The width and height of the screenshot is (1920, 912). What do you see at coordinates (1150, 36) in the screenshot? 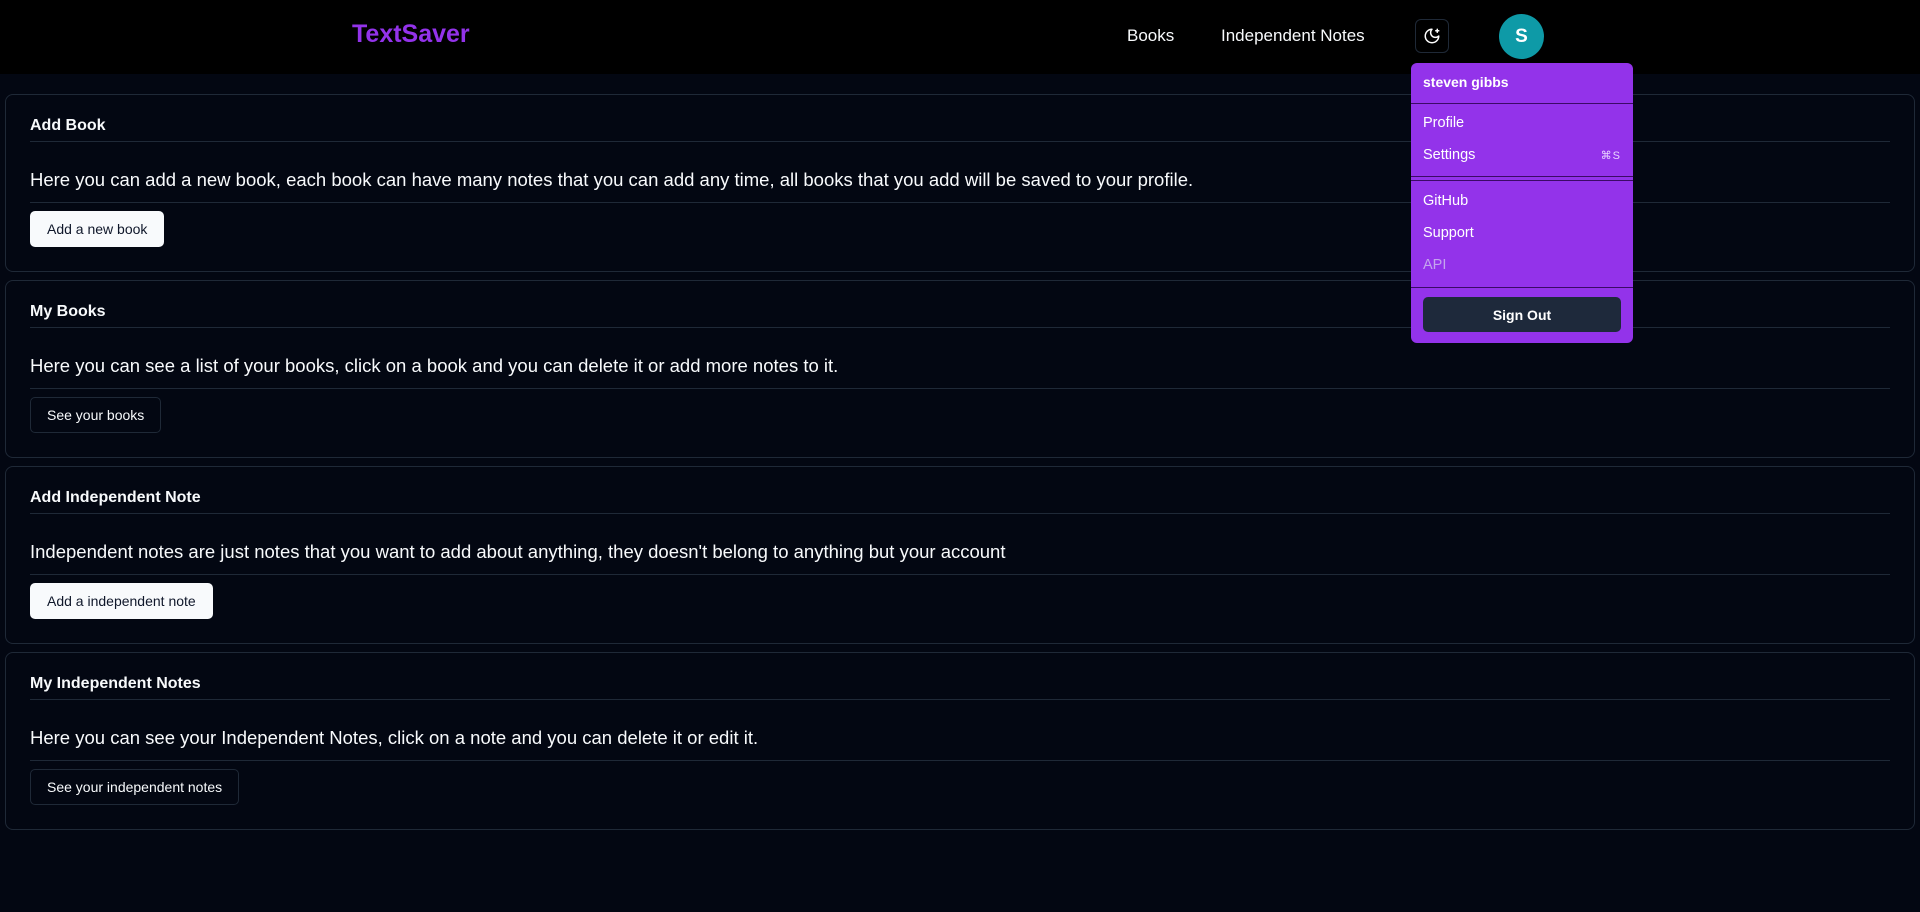
I see `nav-link-books: Books` at bounding box center [1150, 36].